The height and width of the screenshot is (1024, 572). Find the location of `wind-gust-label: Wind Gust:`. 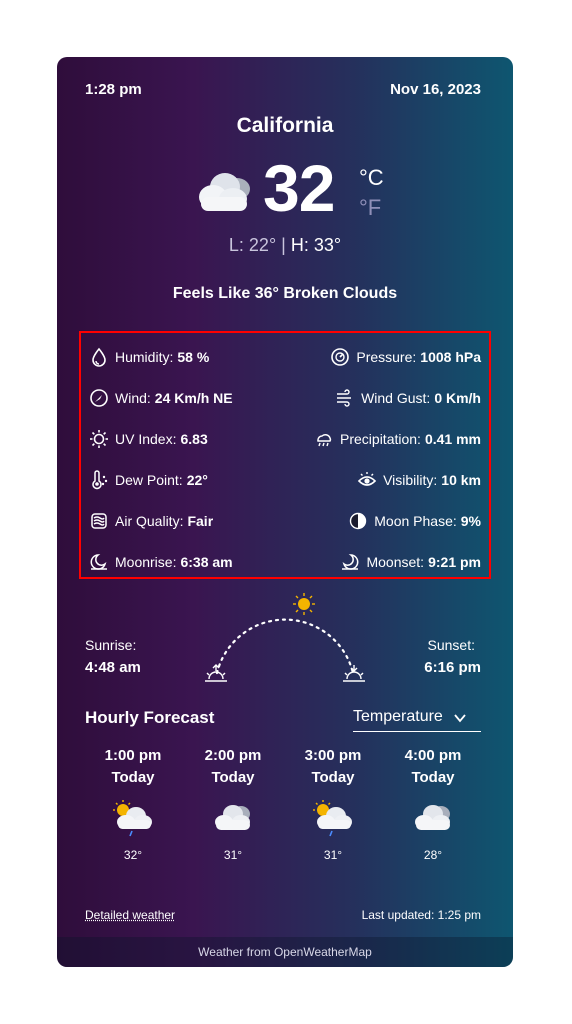

wind-gust-label: Wind Gust: is located at coordinates (396, 398).